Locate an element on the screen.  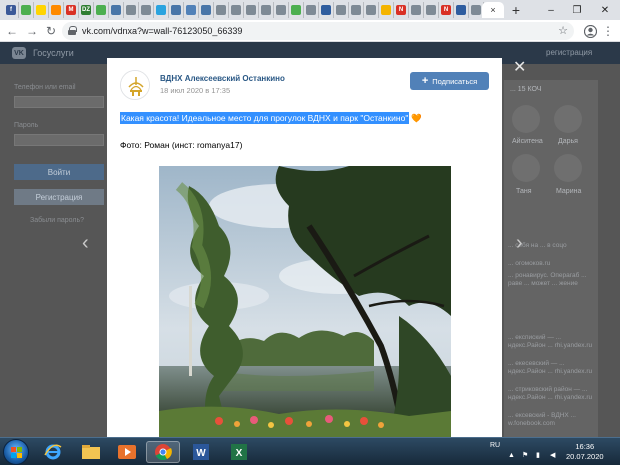
login-button: Войти is located at coordinates (59, 172).